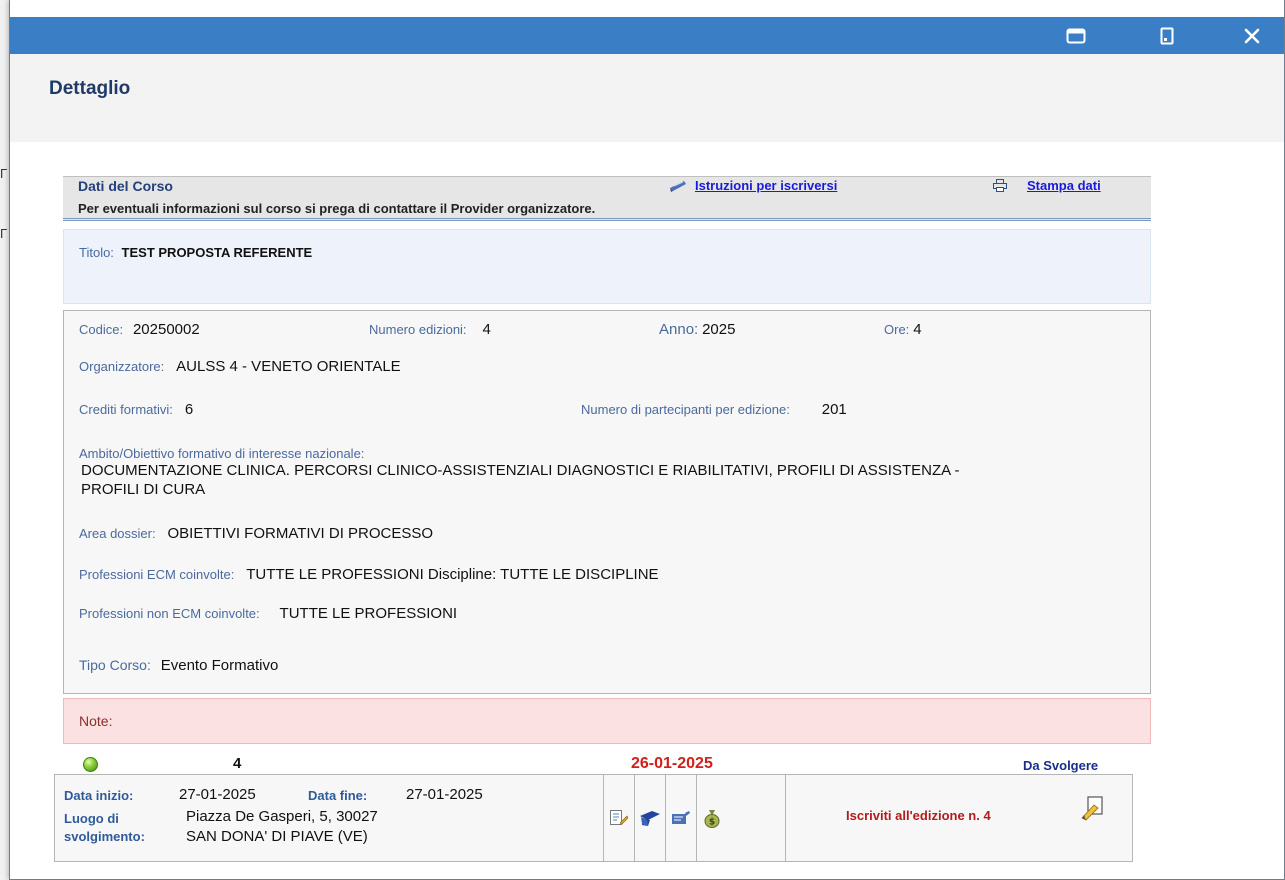 The width and height of the screenshot is (1285, 880). I want to click on partecipanti-field: Numero di partecipanti per edizione: 201, so click(714, 409).